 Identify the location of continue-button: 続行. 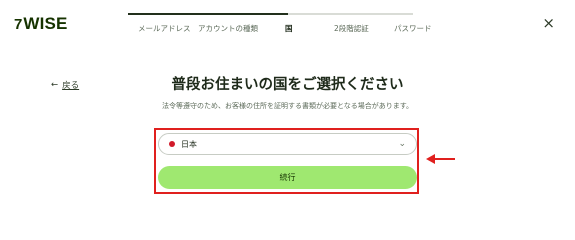
(287, 177).